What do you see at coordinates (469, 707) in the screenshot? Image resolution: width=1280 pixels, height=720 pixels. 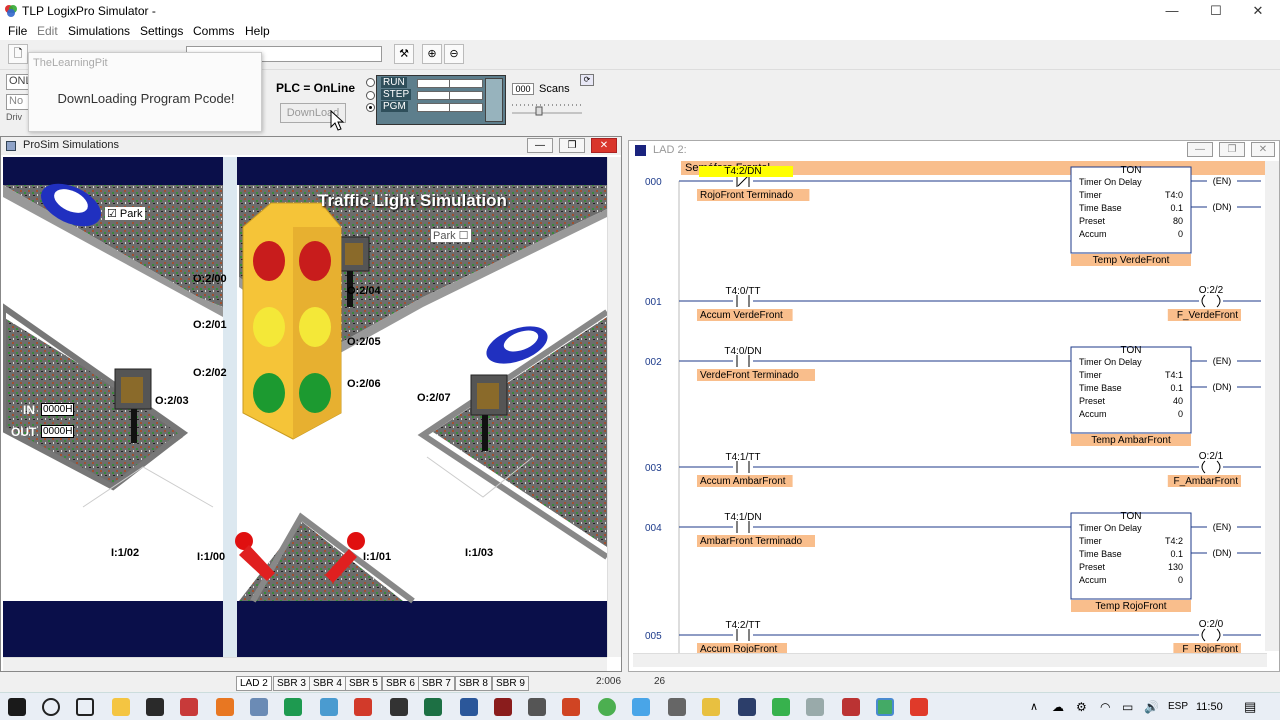 I see `word-icon` at bounding box center [469, 707].